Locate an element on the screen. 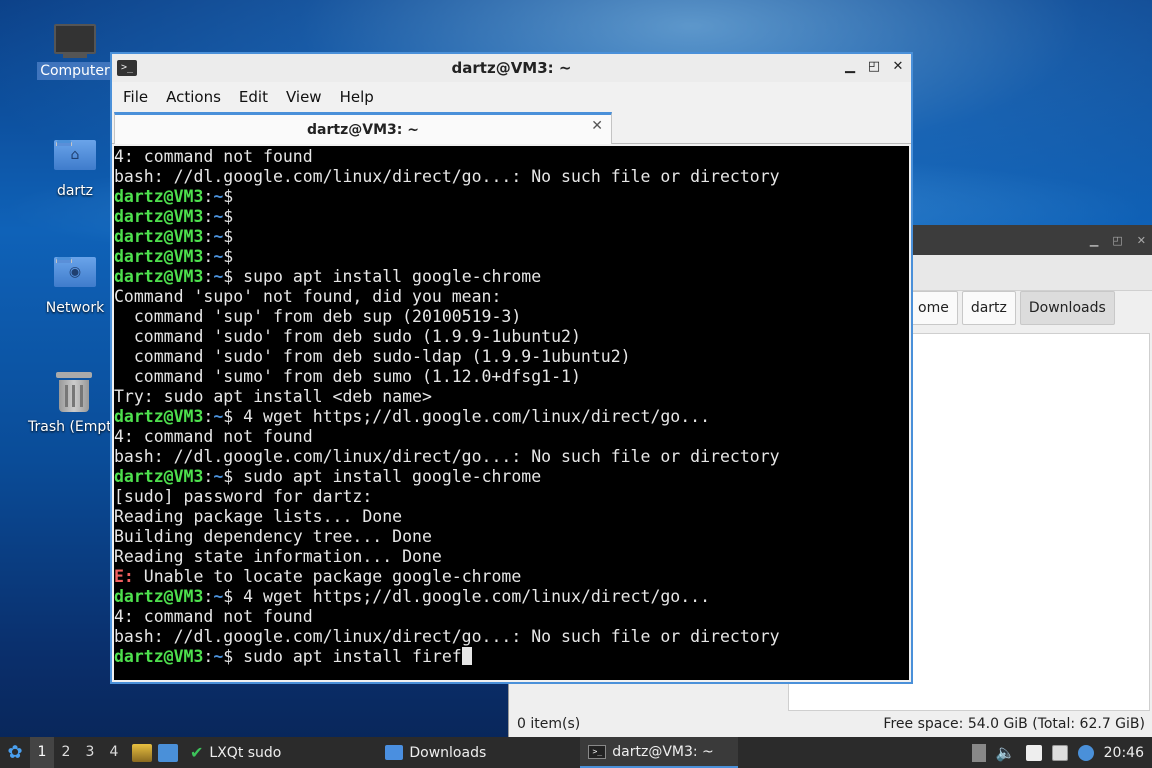  tab-close-icon: ✕ is located at coordinates (597, 126).